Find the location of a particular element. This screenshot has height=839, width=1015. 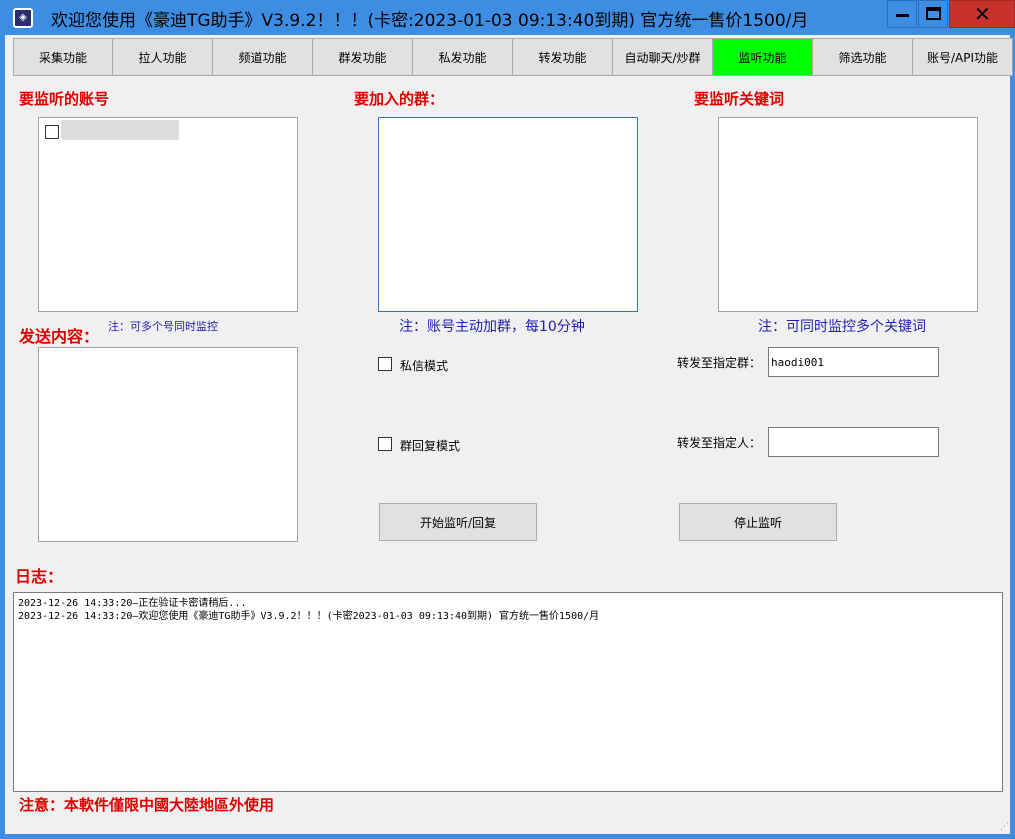

accounts-list is located at coordinates (168, 214).